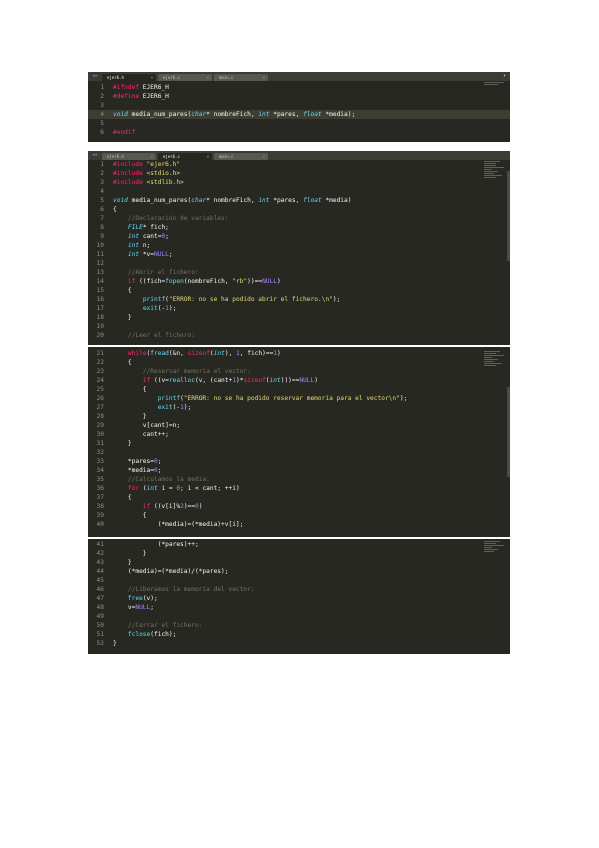 The image size is (599, 848). Describe the element at coordinates (299, 155) in the screenshot. I see `tab-bar: ◂▸ ejer6.h × ejer6.c × main.c ×` at that location.